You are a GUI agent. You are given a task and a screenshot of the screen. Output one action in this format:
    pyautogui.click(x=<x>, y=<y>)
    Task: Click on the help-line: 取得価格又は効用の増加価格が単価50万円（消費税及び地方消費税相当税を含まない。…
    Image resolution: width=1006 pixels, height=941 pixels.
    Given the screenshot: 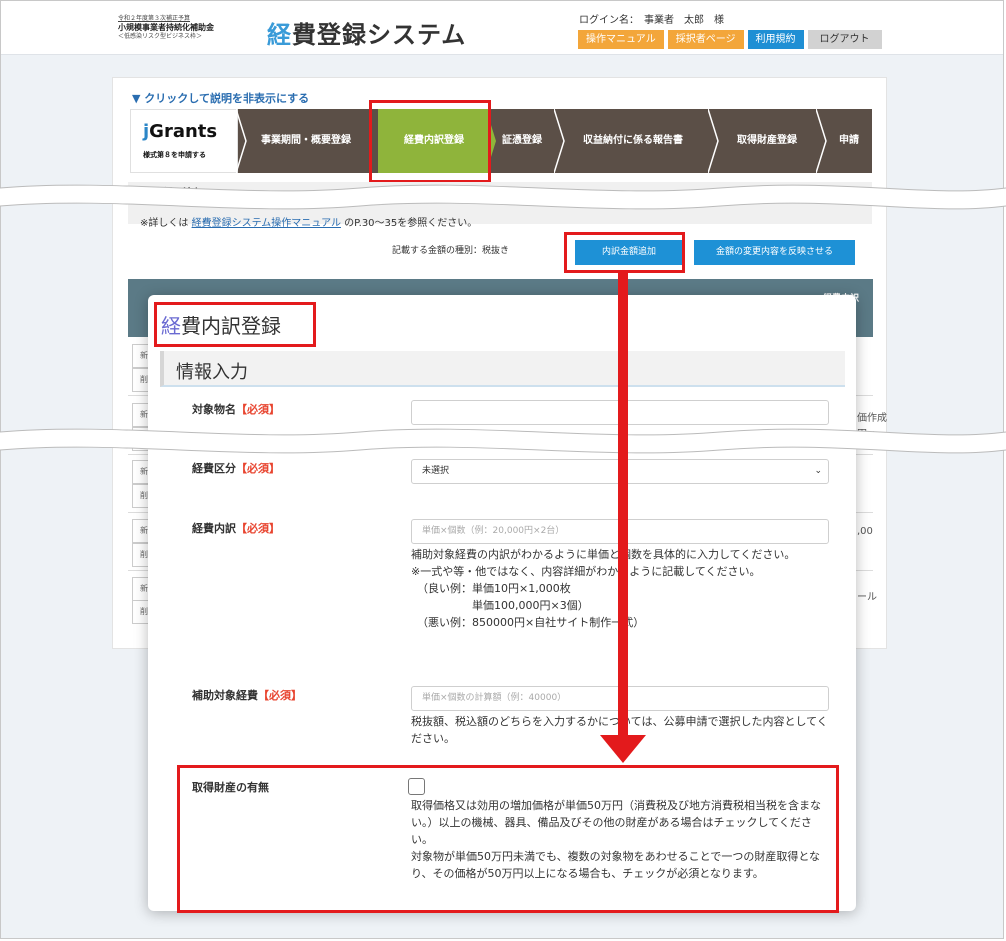 What is the action you would take?
    pyautogui.click(x=616, y=822)
    